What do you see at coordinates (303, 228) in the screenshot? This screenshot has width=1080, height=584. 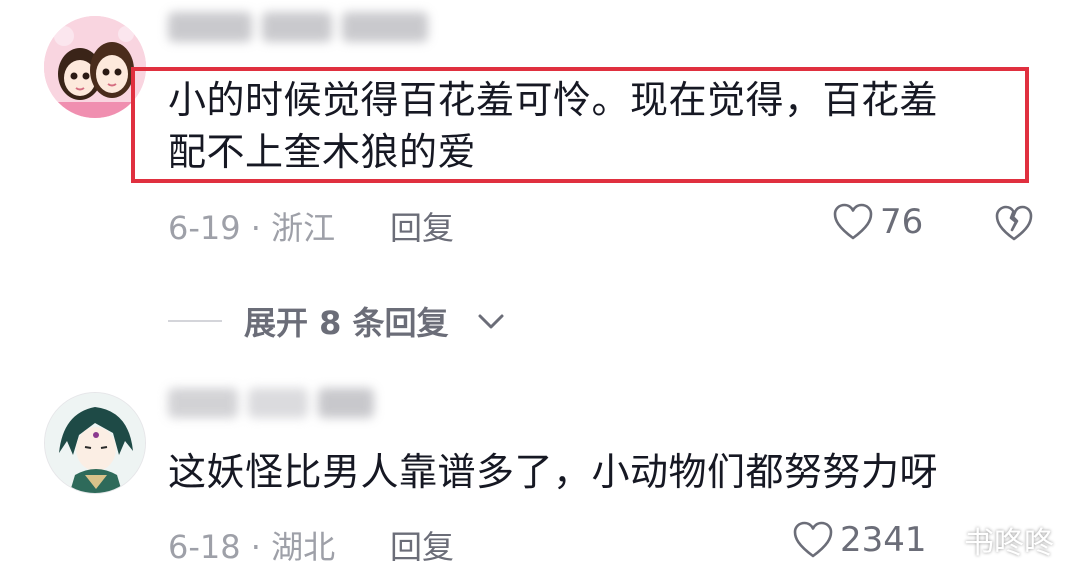 I see `comment-location: 浙江` at bounding box center [303, 228].